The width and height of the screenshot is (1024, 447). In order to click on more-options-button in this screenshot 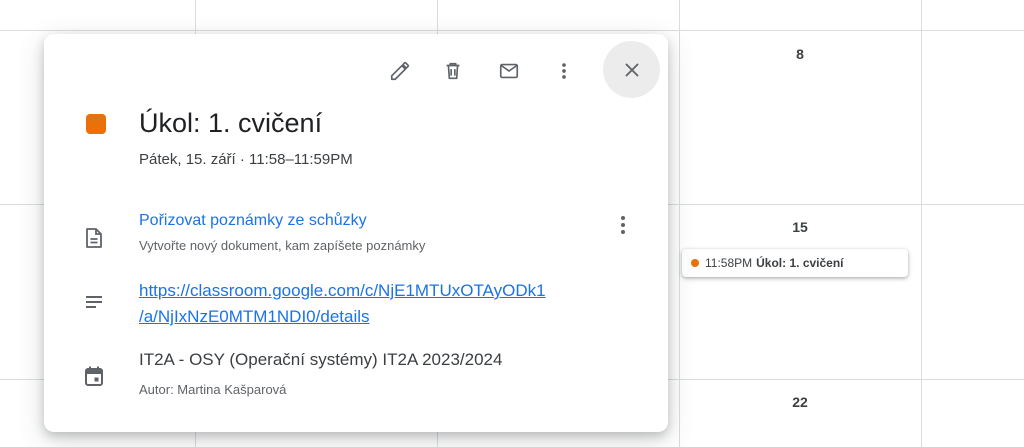, I will do `click(564, 71)`.